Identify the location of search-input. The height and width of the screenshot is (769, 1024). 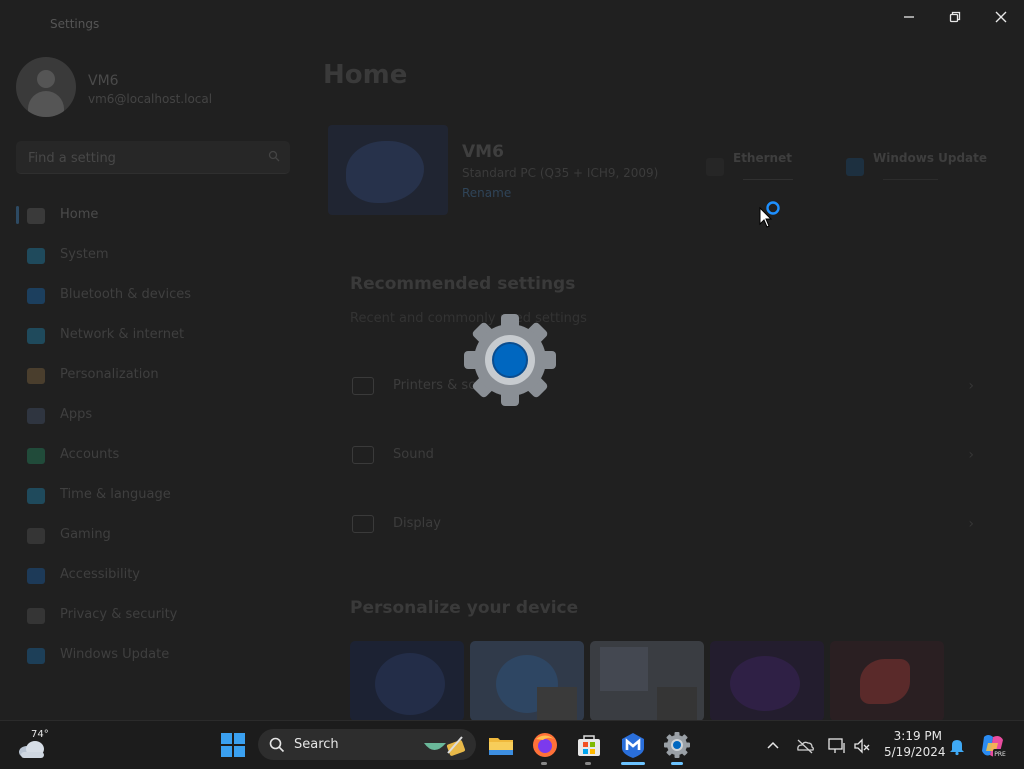
(138, 158).